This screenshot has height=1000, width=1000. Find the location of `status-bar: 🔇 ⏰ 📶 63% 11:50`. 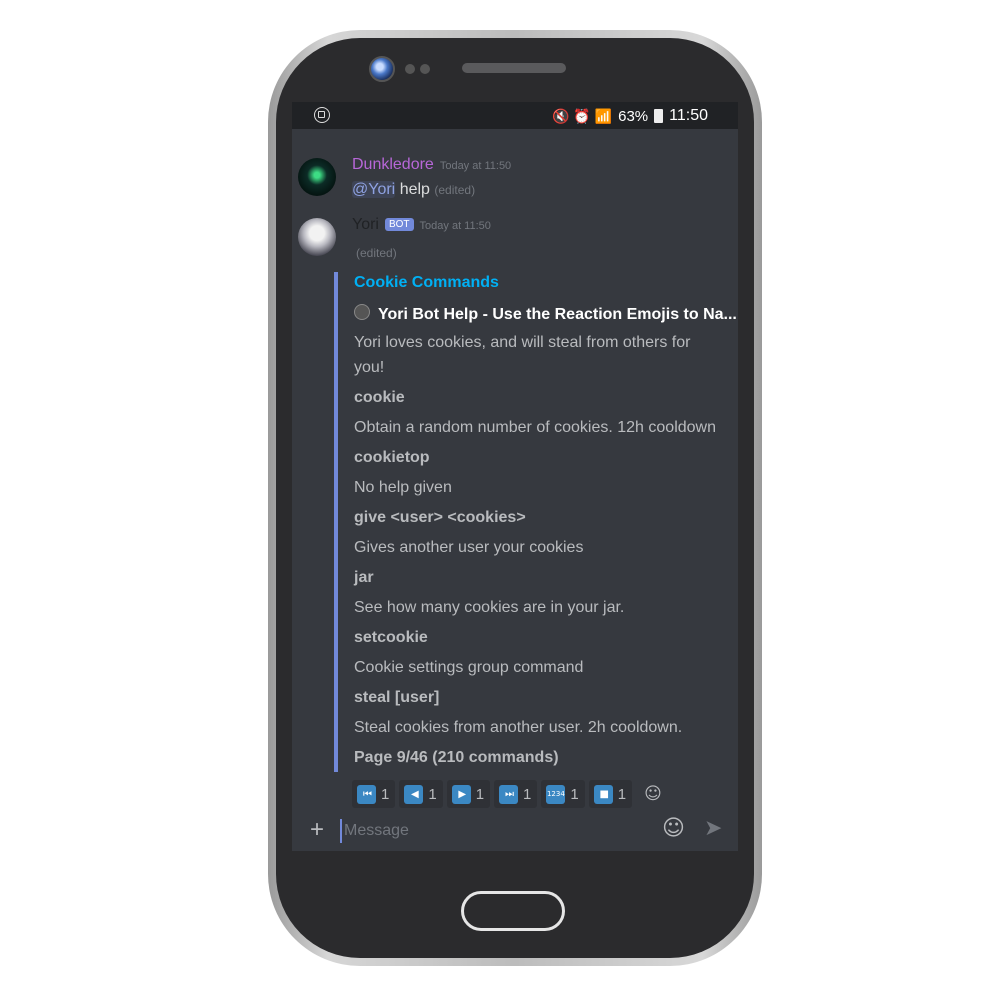

status-bar: 🔇 ⏰ 📶 63% 11:50 is located at coordinates (515, 115).